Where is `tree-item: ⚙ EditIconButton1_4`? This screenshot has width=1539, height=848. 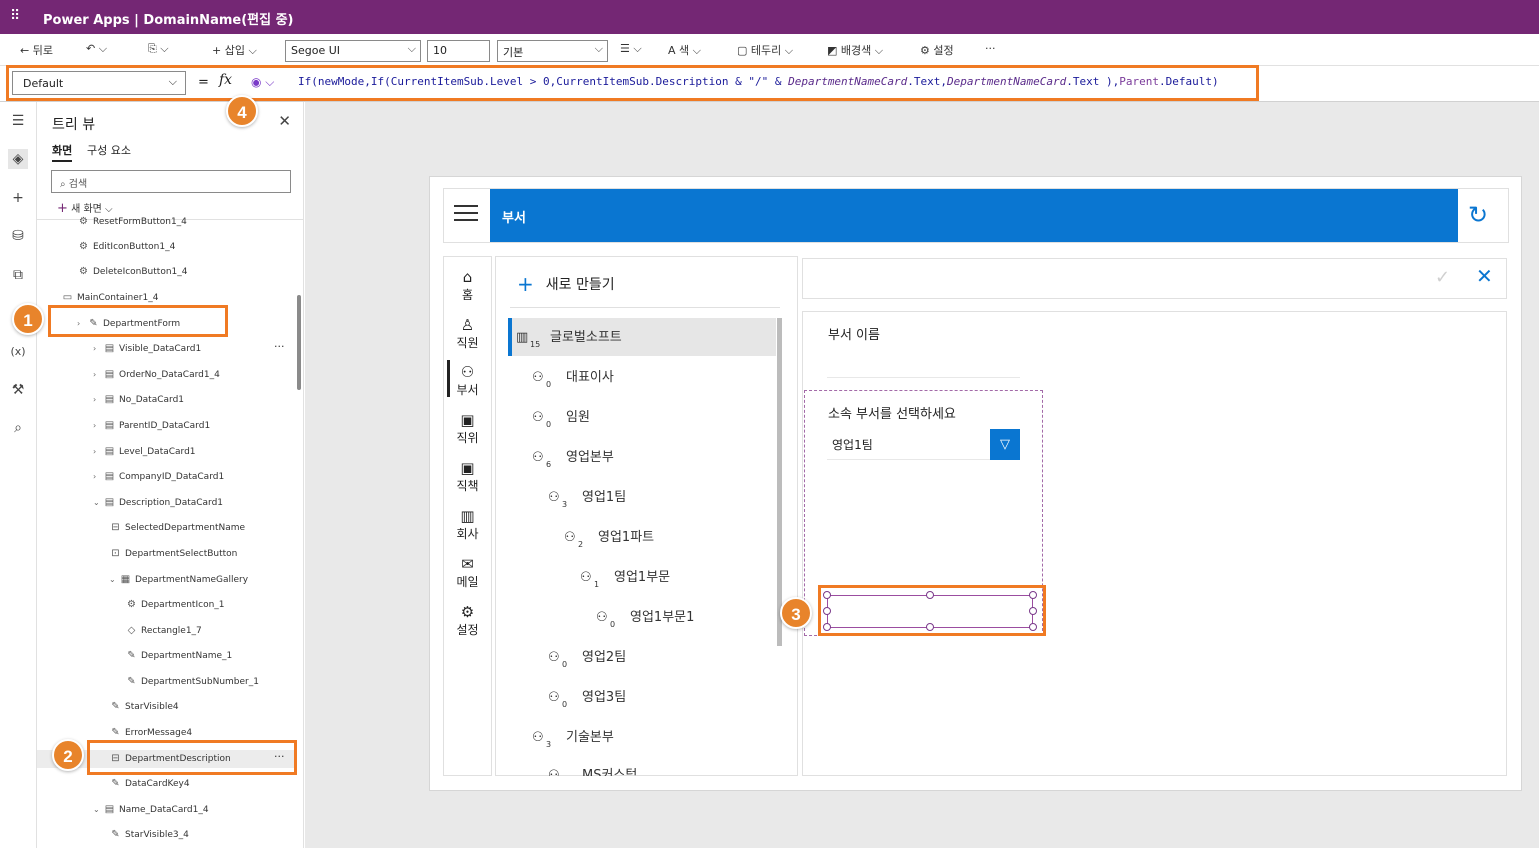
tree-item: ⚙ EditIconButton1_4 is located at coordinates (126, 247).